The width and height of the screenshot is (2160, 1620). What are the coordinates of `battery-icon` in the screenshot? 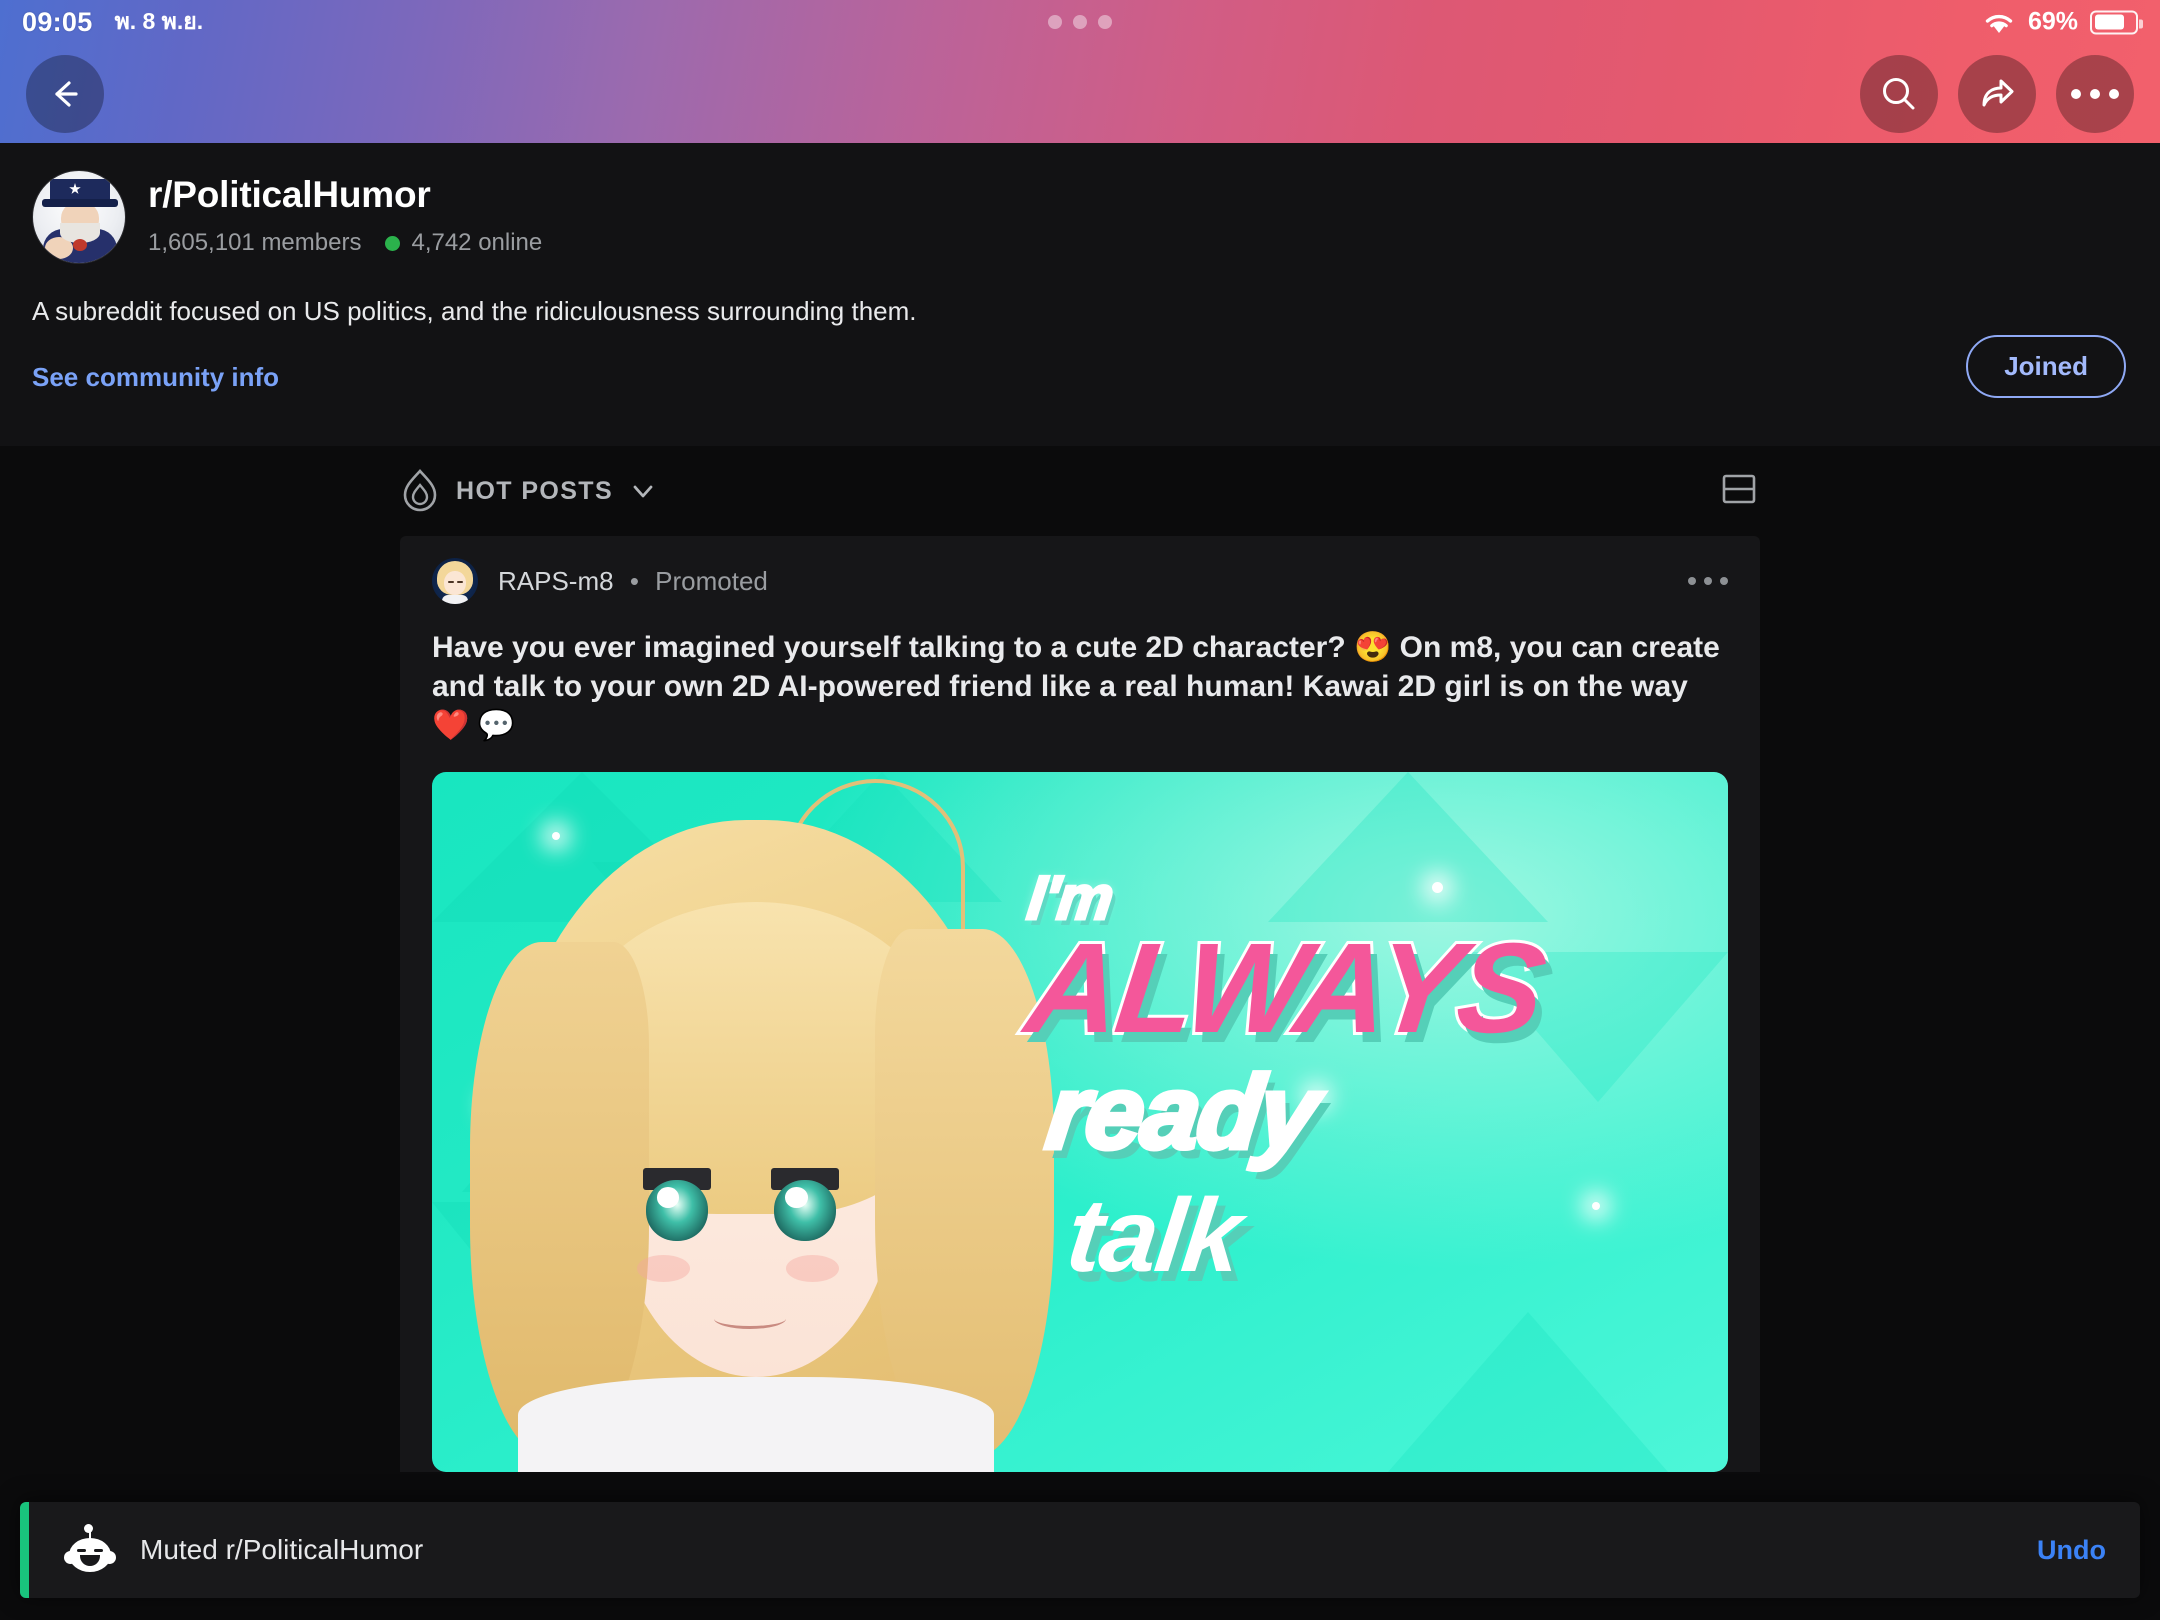 It's located at (2116, 22).